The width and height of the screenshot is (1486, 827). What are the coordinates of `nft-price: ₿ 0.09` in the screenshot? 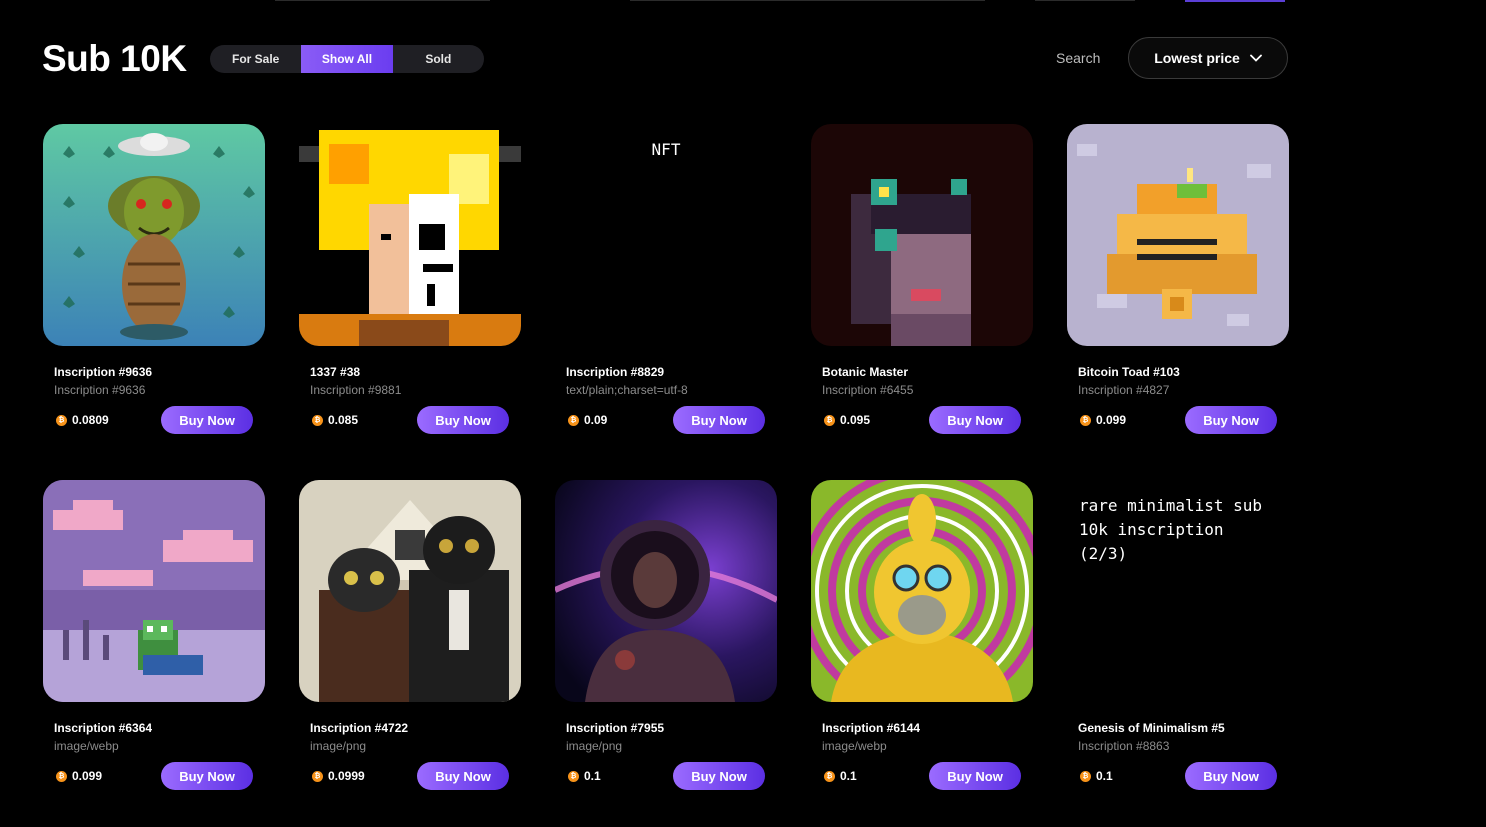 It's located at (587, 420).